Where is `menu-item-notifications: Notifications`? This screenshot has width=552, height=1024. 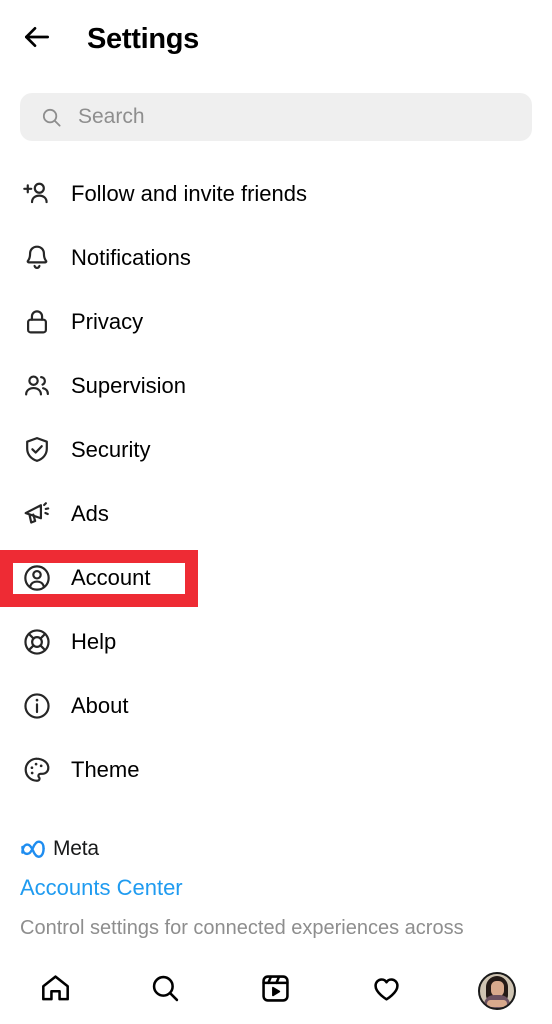
menu-item-notifications: Notifications is located at coordinates (276, 258).